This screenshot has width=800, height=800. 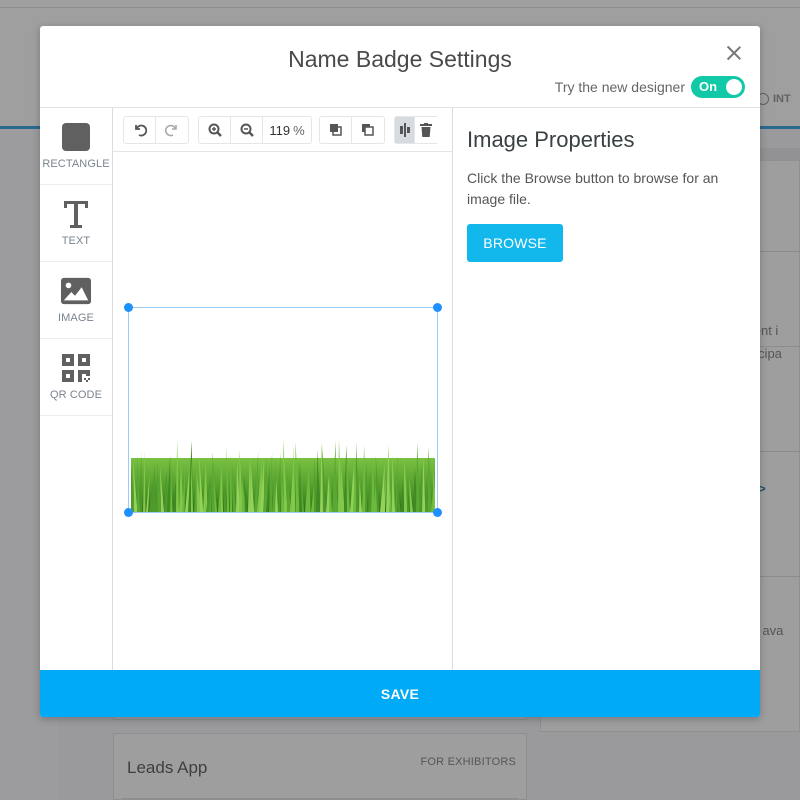 I want to click on tool-text: TEXT, so click(x=76, y=223).